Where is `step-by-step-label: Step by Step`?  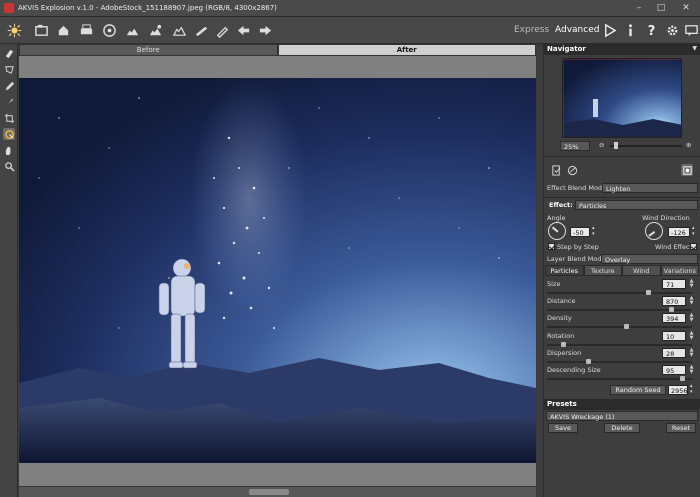
step-by-step-label: Step by Step is located at coordinates (578, 247).